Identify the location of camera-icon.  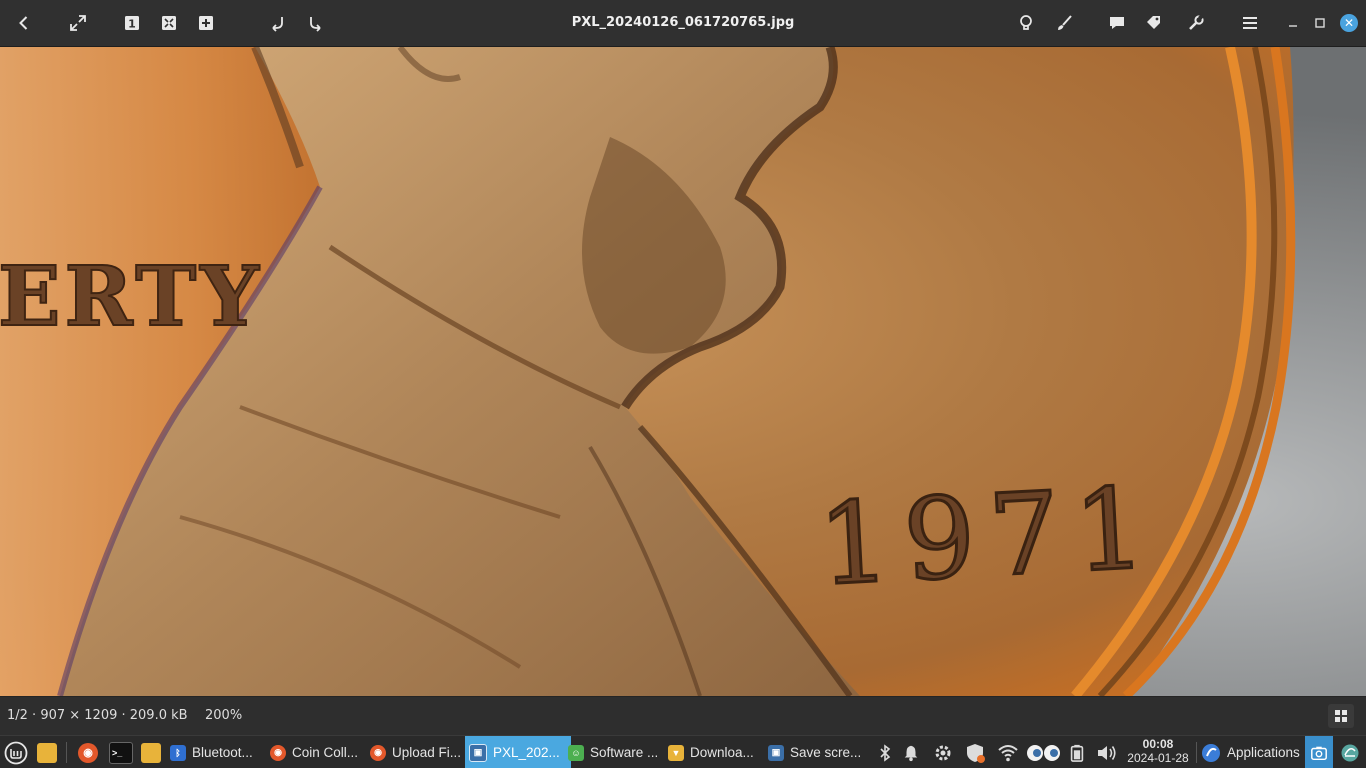
(1319, 753).